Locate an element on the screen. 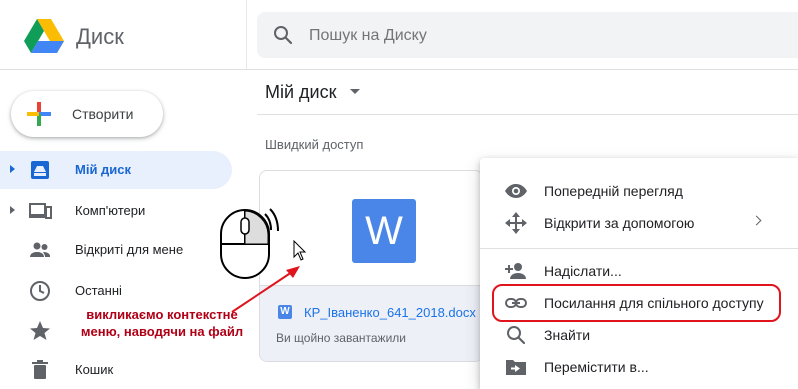  star-icon is located at coordinates (40, 330).